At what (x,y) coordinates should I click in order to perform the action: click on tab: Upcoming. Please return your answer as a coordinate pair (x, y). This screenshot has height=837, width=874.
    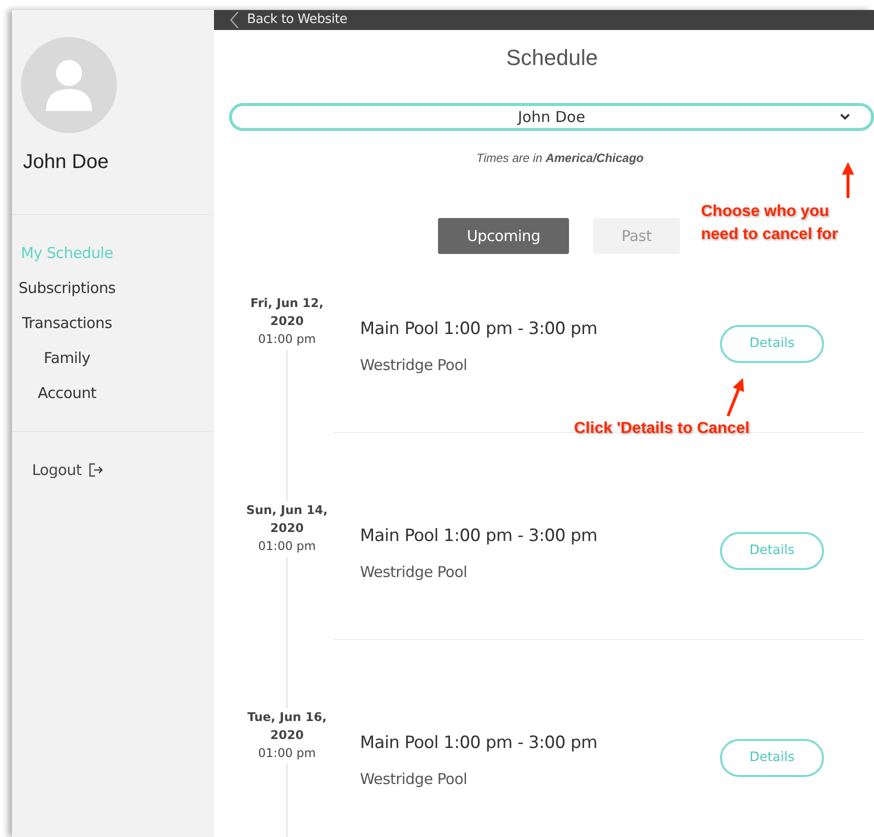
    Looking at the image, I should click on (503, 236).